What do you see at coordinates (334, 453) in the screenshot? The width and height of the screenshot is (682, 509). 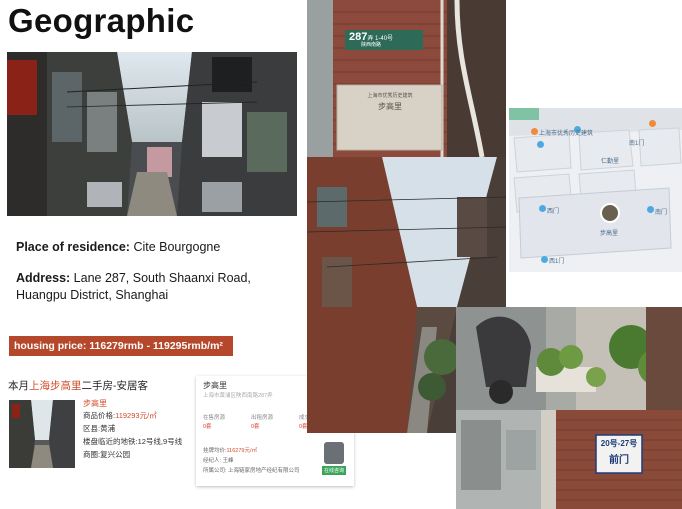 I see `agent-avatar` at bounding box center [334, 453].